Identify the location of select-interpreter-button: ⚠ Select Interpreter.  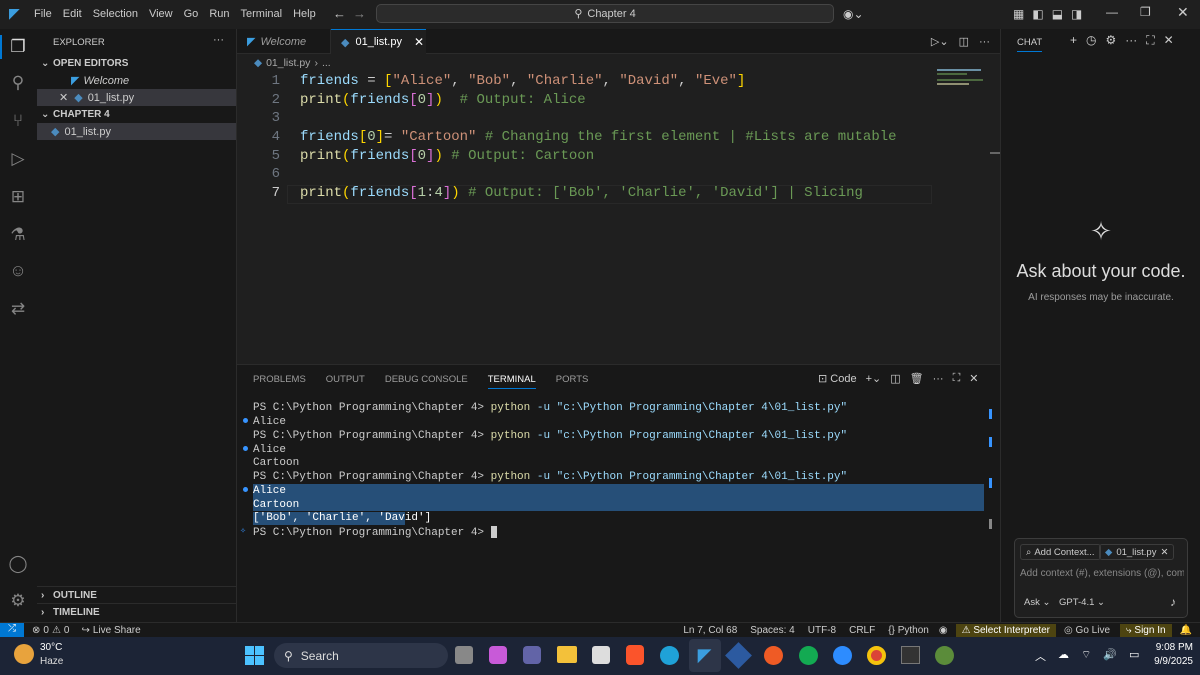
(1006, 630).